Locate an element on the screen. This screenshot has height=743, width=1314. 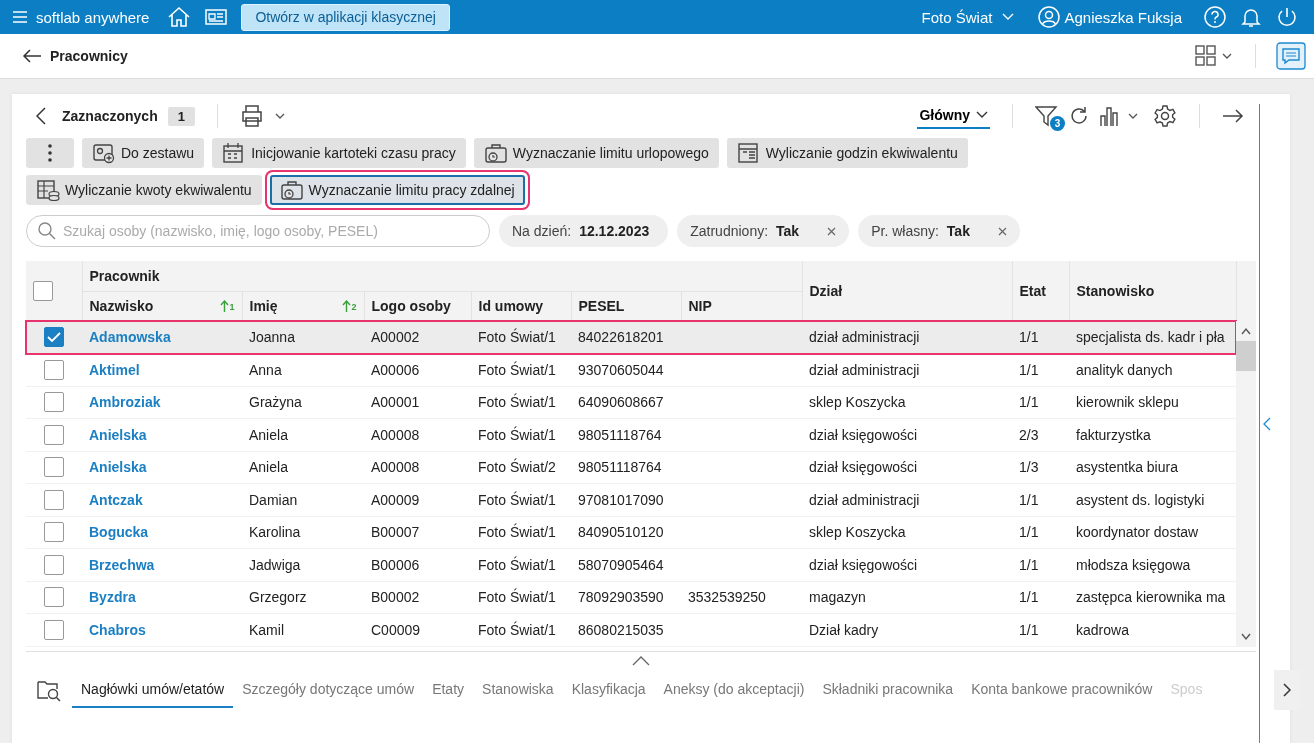
table-cell: 97081017090 is located at coordinates (621, 499).